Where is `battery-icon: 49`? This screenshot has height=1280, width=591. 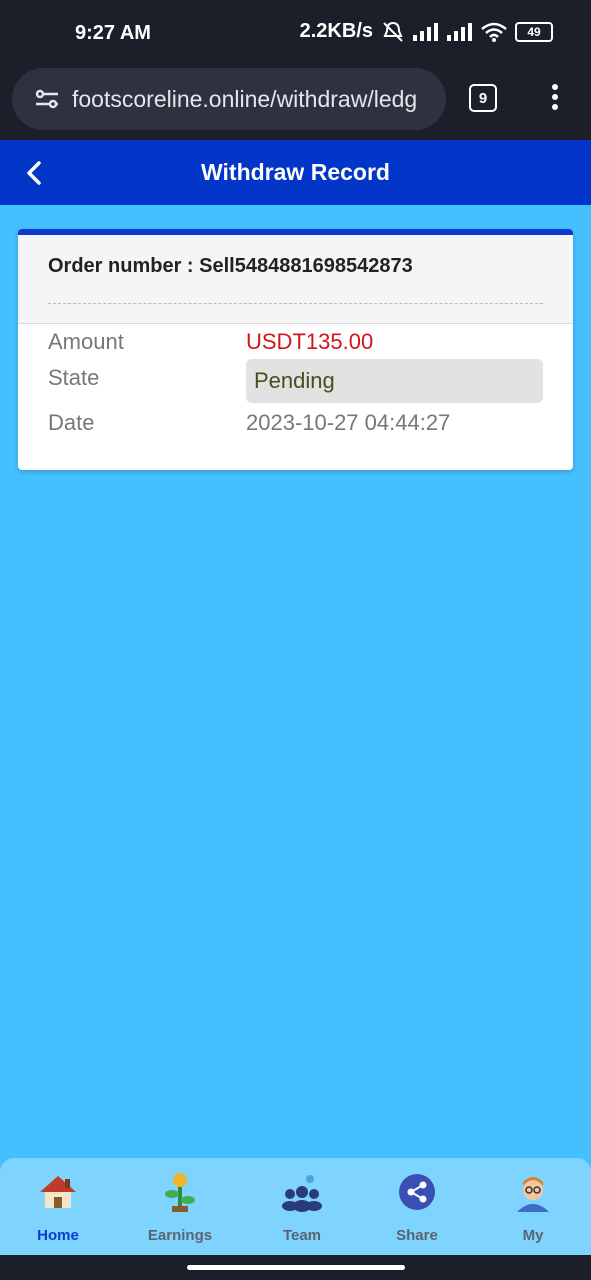
battery-icon: 49 is located at coordinates (534, 31).